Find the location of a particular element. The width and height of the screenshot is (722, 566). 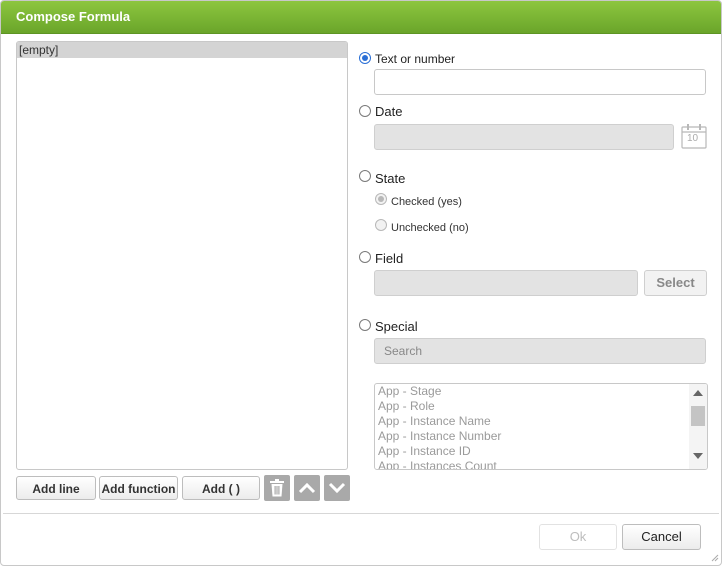

scroll-down-icon is located at coordinates (698, 456).